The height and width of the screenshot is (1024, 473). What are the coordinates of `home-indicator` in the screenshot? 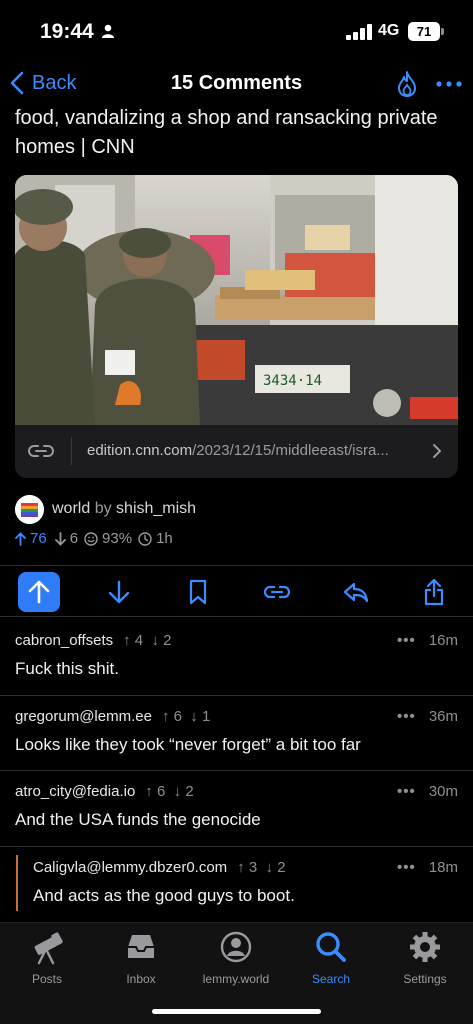 It's located at (236, 1011).